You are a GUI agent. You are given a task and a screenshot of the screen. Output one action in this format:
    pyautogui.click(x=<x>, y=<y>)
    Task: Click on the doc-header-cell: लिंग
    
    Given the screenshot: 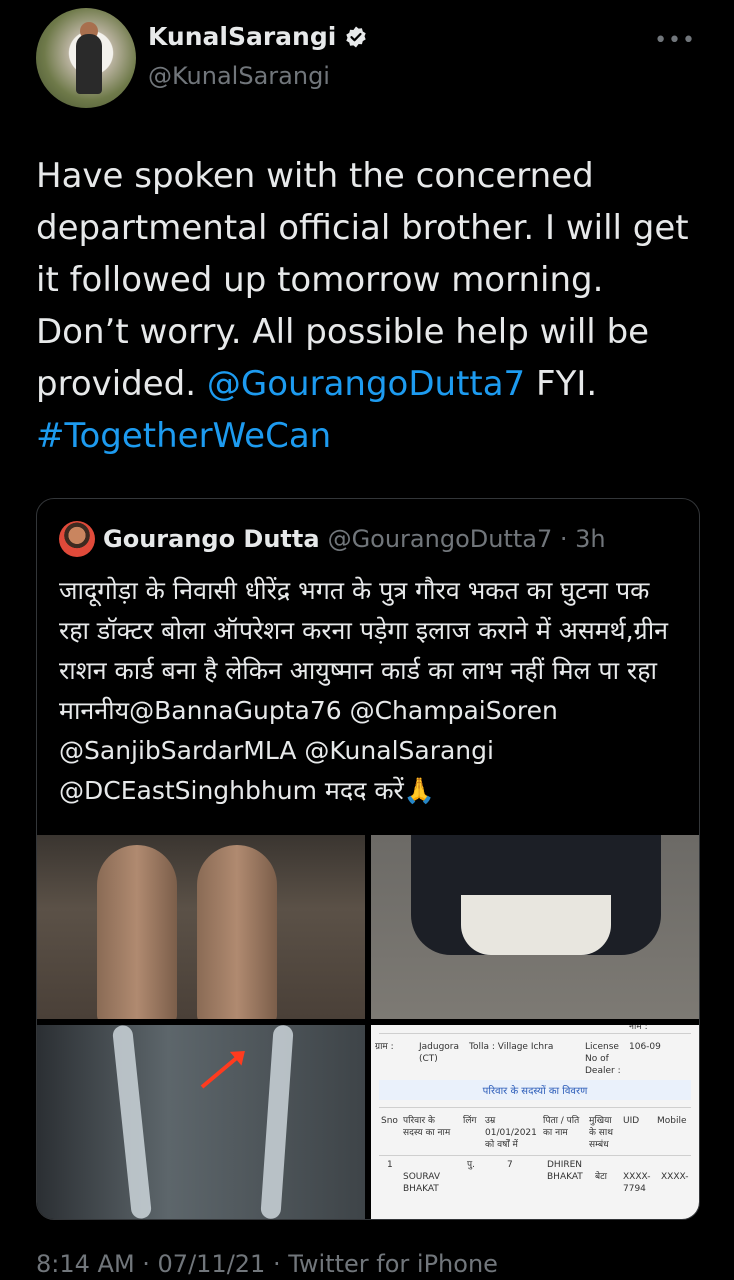 What is the action you would take?
    pyautogui.click(x=470, y=1121)
    